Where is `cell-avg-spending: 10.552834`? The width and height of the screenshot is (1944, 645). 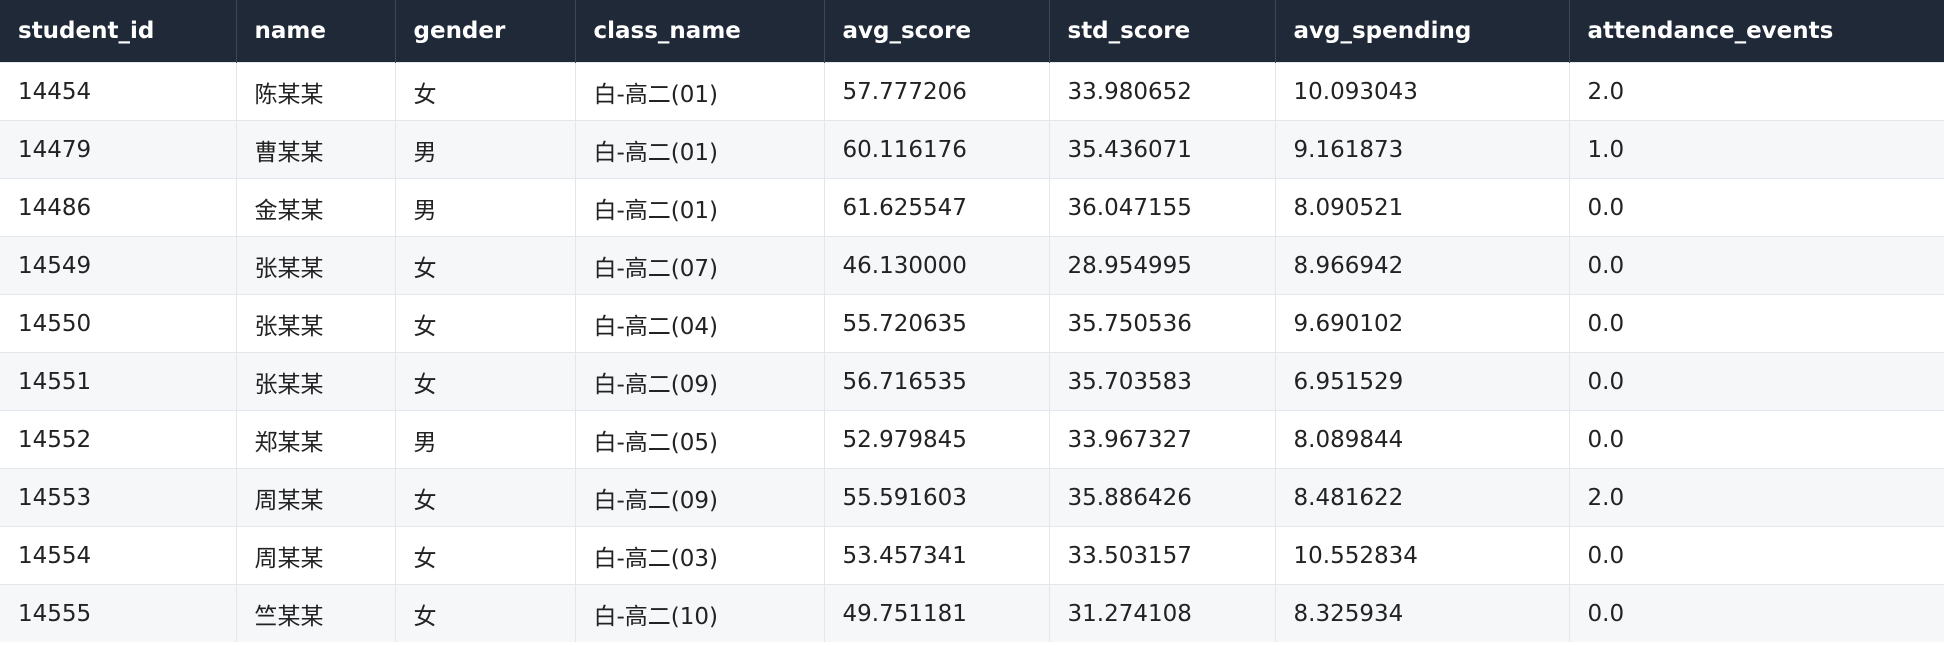
cell-avg-spending: 10.552834 is located at coordinates (1422, 555).